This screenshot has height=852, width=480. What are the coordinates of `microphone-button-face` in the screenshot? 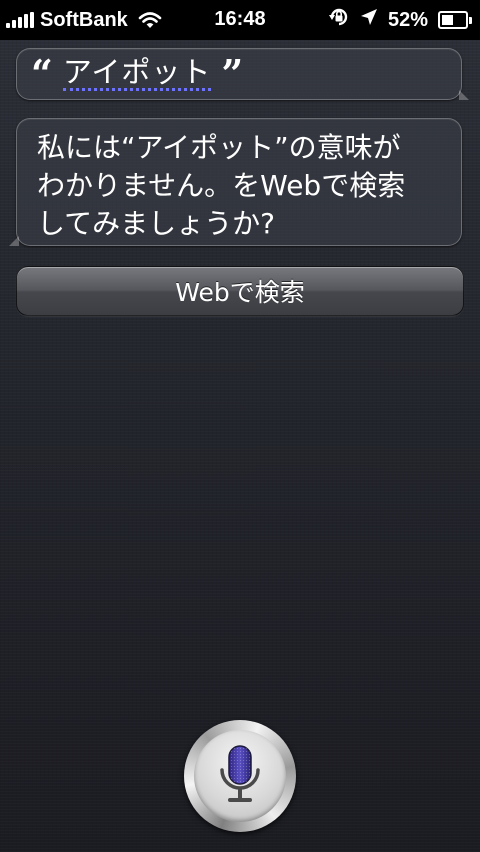 It's located at (240, 776).